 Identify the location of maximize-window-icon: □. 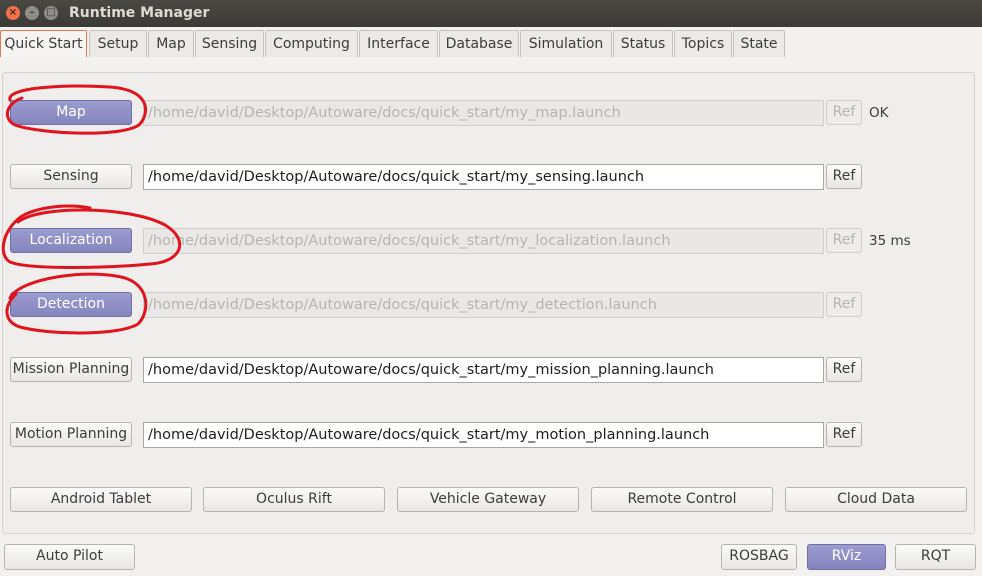
(51, 13).